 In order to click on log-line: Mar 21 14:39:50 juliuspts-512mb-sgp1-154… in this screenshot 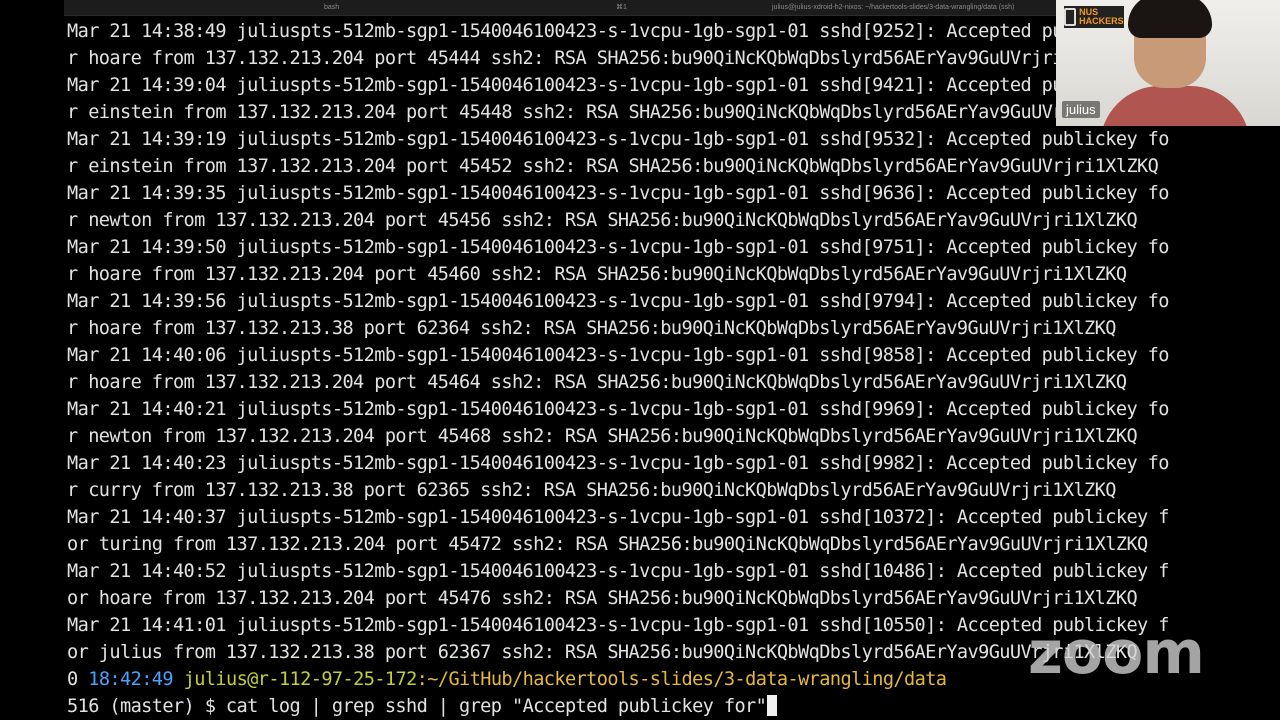, I will do `click(618, 247)`.